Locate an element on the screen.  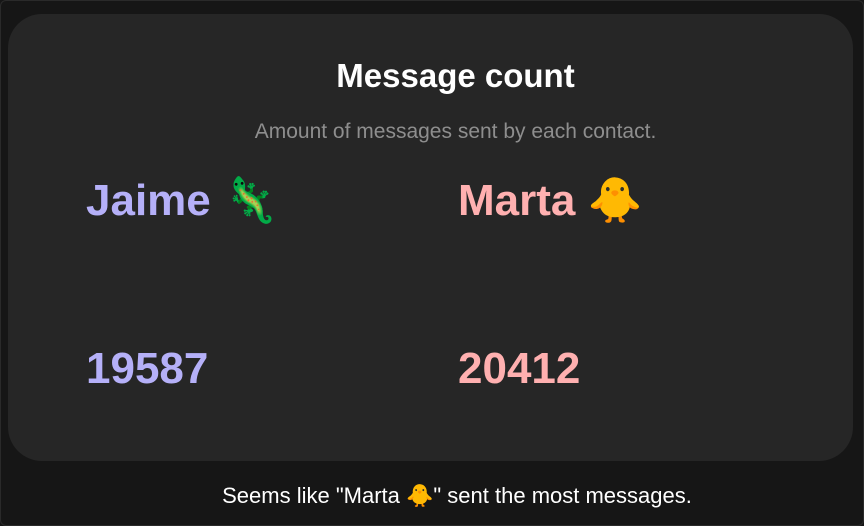
contact-name-marta: Marta 🐥 is located at coordinates (550, 200).